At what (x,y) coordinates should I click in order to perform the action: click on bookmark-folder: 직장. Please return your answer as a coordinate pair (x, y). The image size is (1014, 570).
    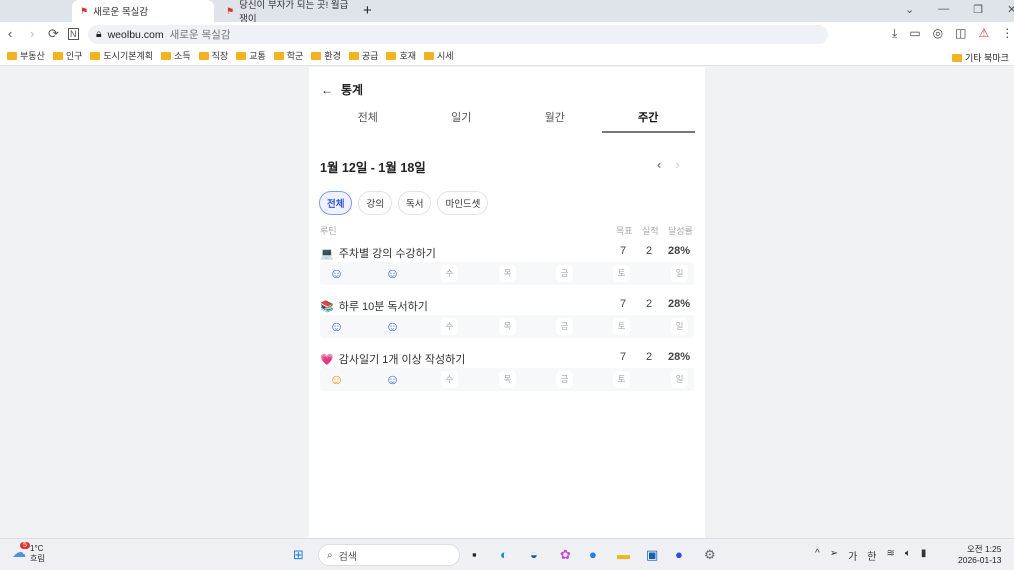
    Looking at the image, I should click on (213, 55).